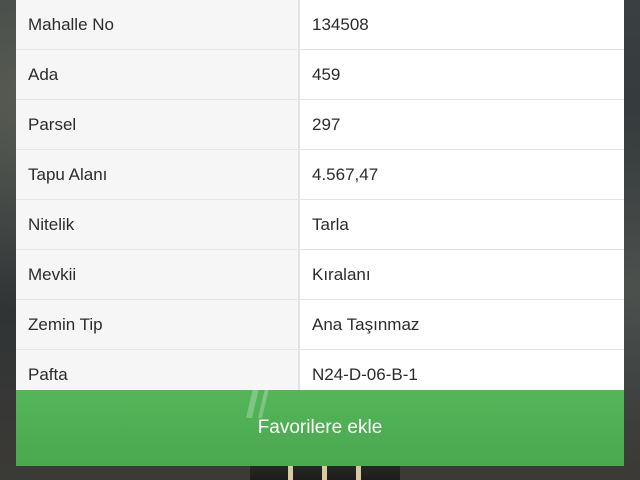  I want to click on row-value: Tarla, so click(462, 224).